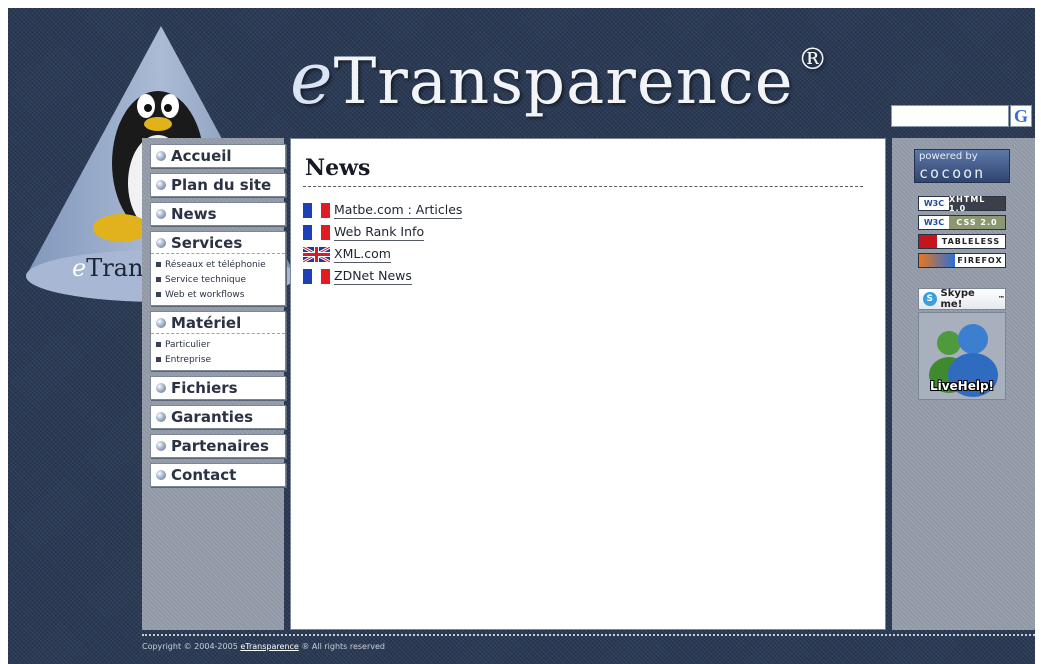 The image size is (1041, 664). I want to click on w3c-css-badge: W3C CSS 2.0, so click(962, 222).